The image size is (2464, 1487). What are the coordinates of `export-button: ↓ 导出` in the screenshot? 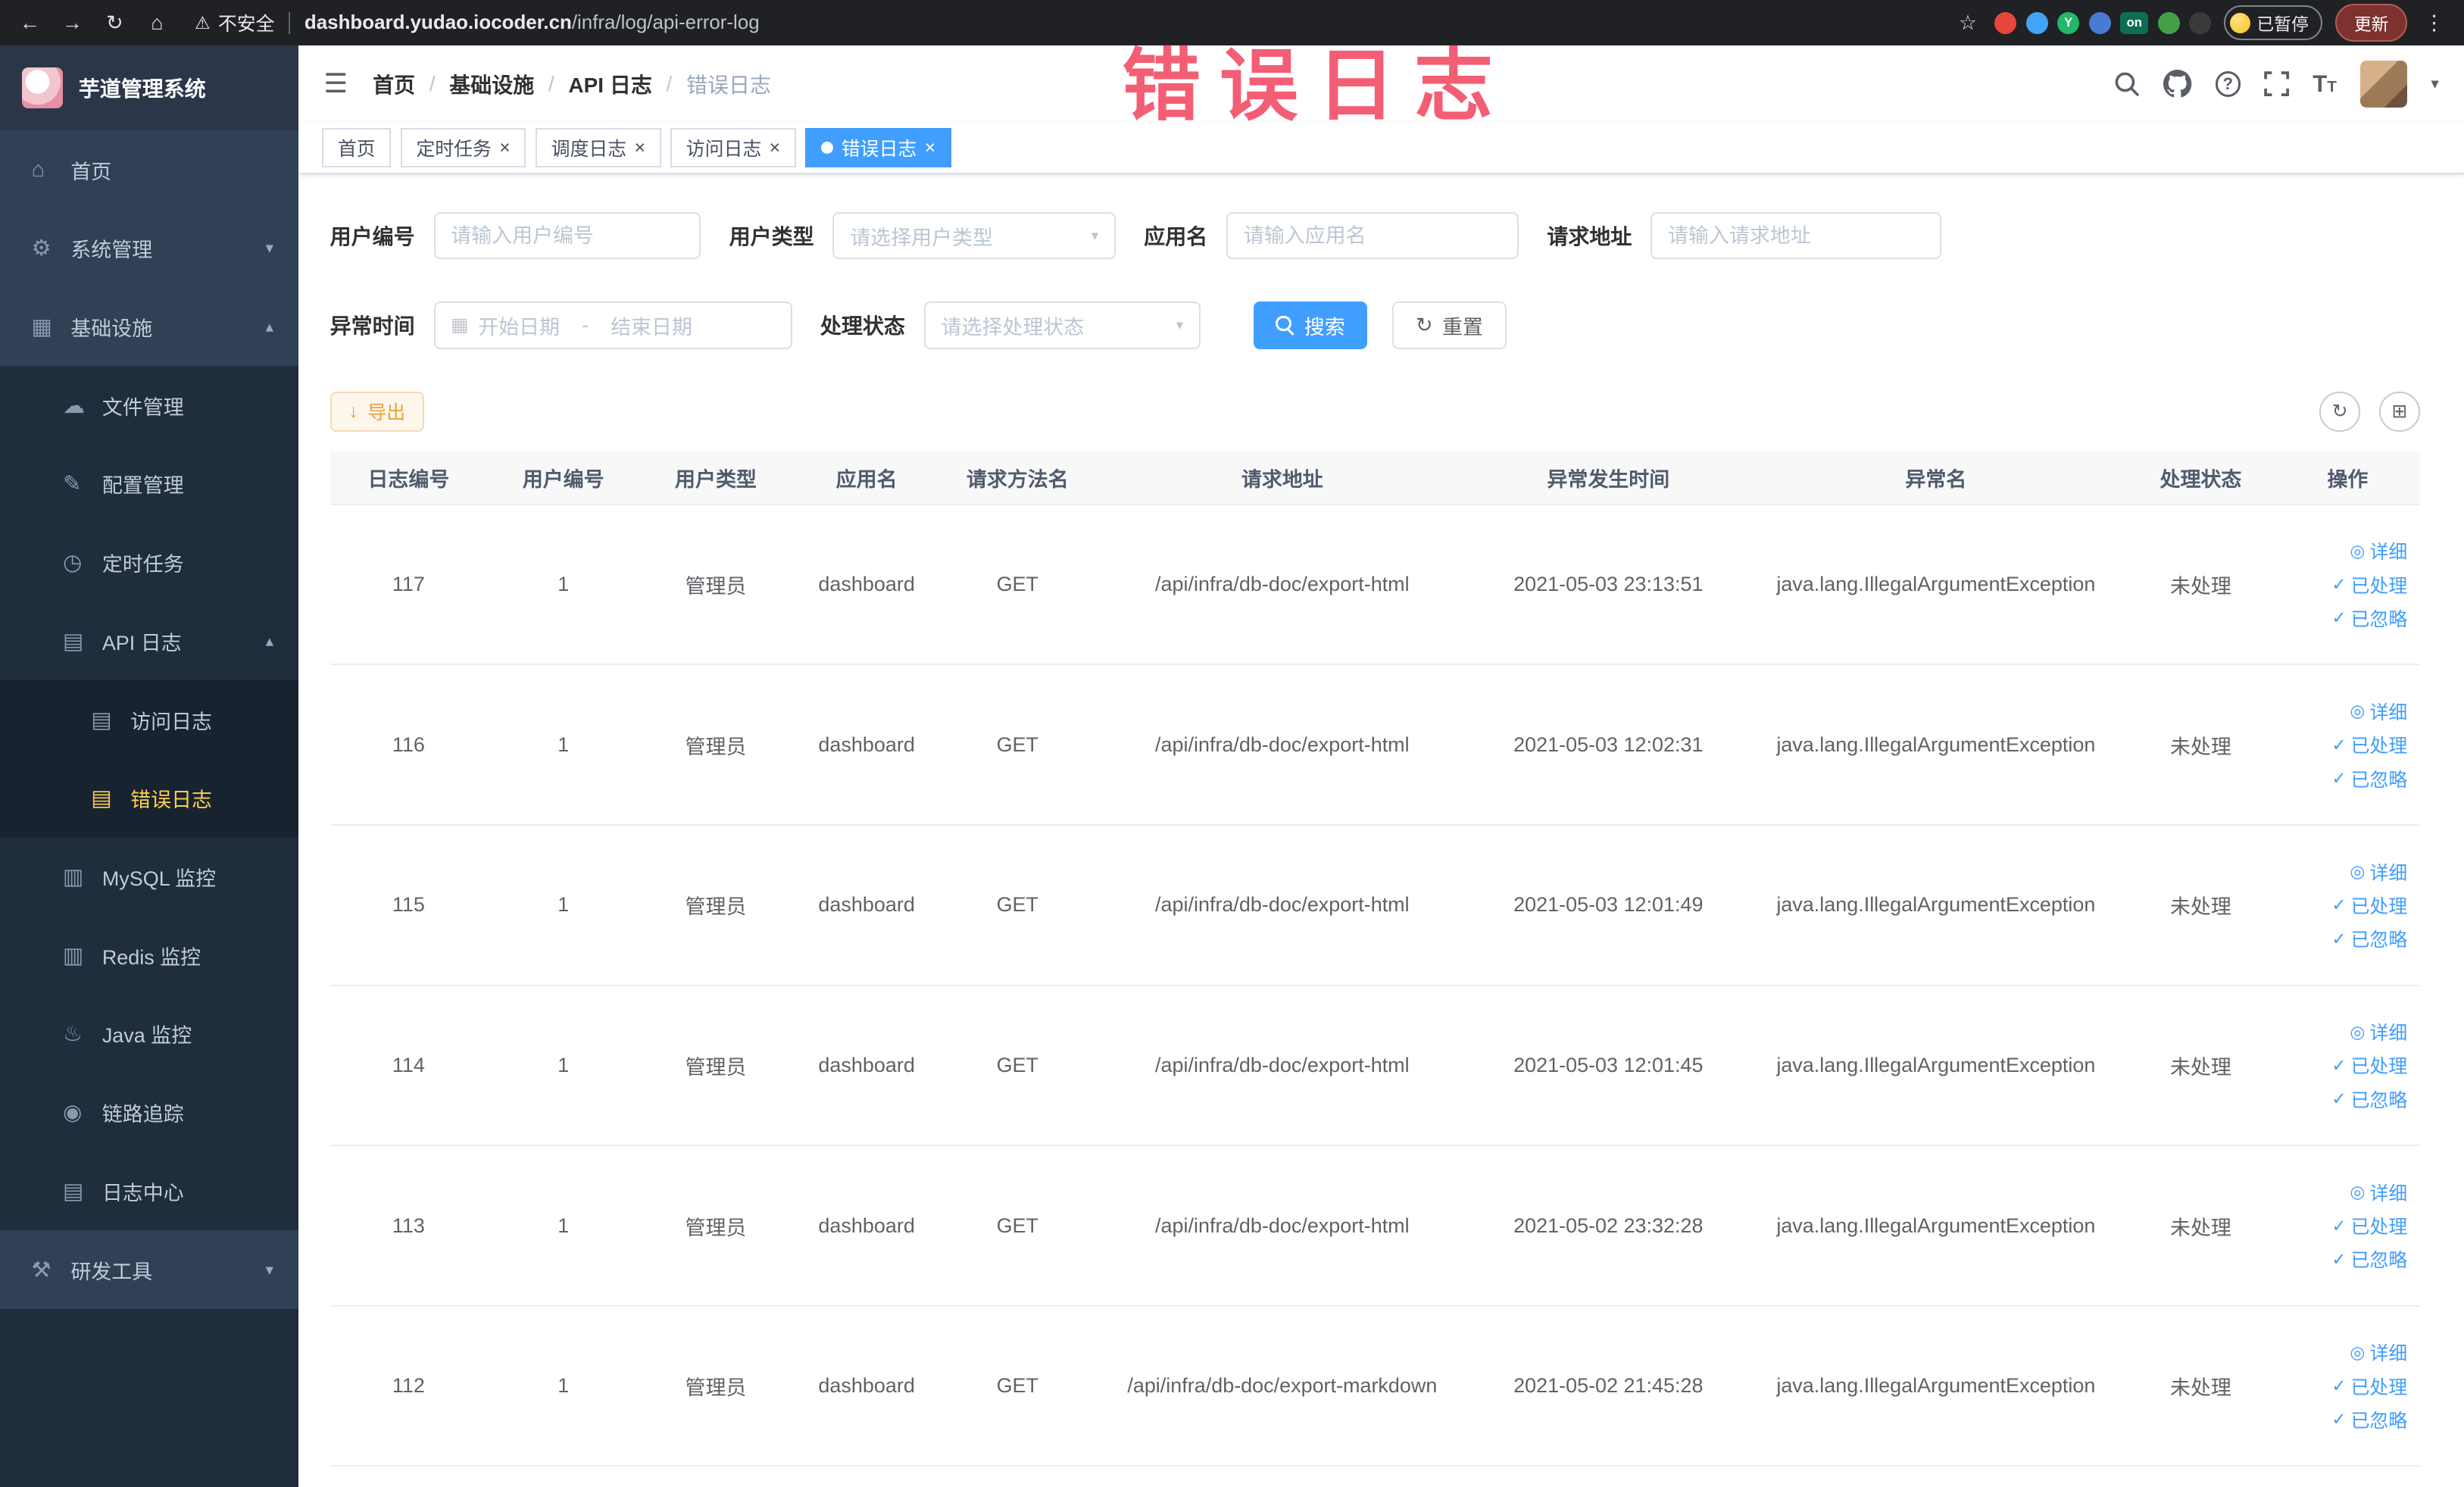 It's located at (376, 412).